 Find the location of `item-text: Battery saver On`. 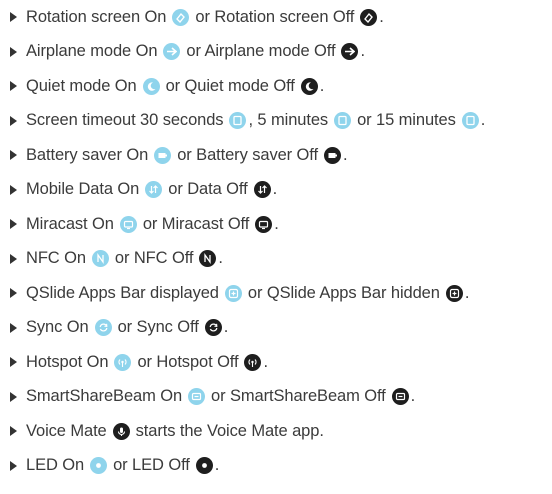

item-text: Battery saver On is located at coordinates (87, 154).